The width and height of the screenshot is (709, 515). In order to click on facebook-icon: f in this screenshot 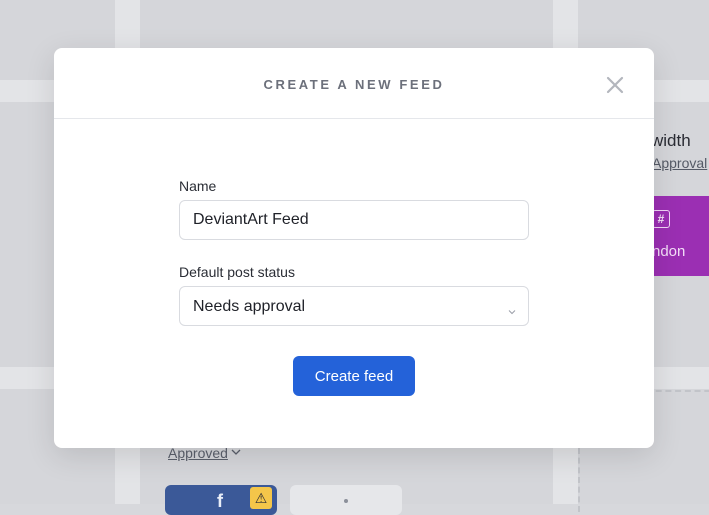, I will do `click(220, 501)`.